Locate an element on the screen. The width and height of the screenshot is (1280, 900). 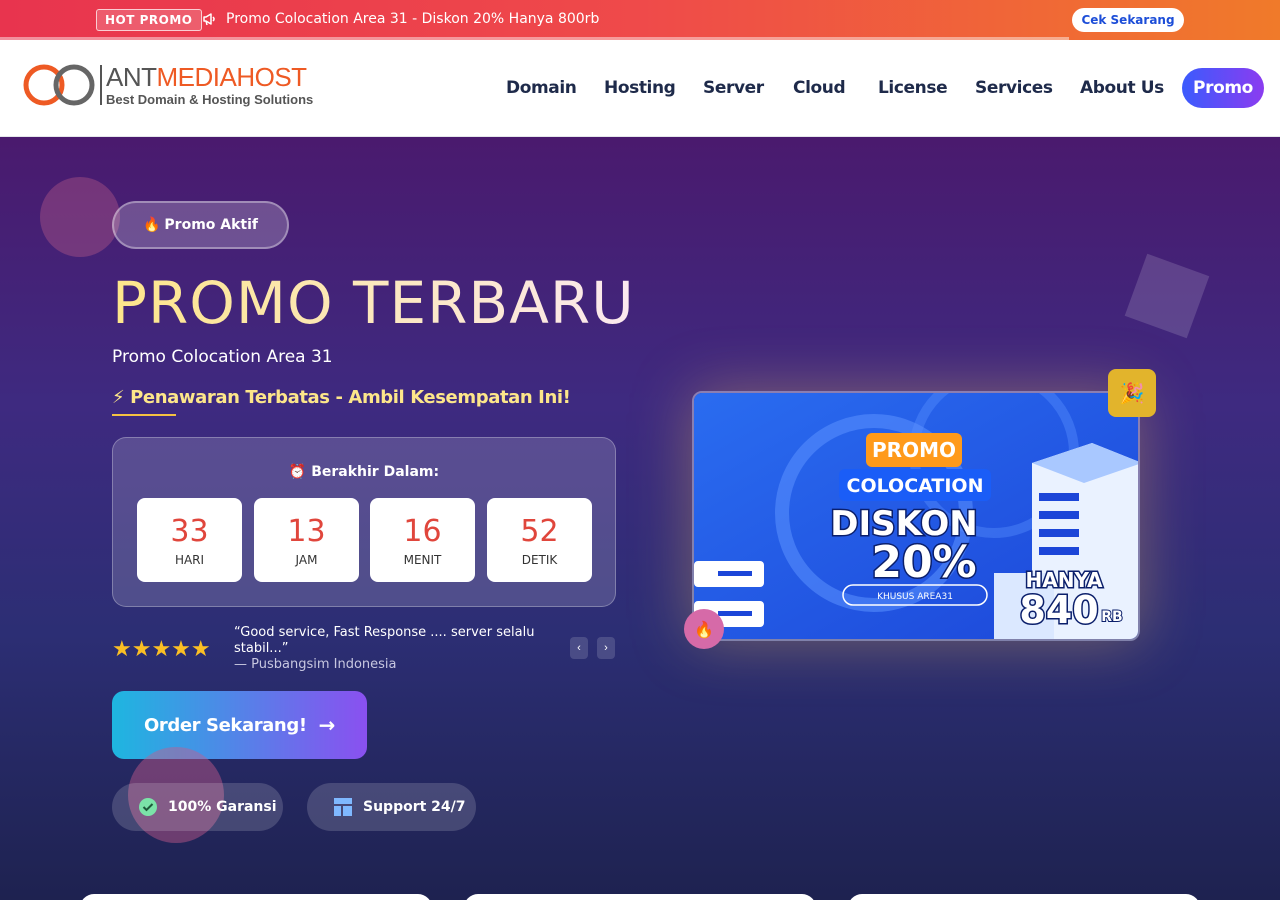
support-badge: Support 24/7 is located at coordinates (391, 807).